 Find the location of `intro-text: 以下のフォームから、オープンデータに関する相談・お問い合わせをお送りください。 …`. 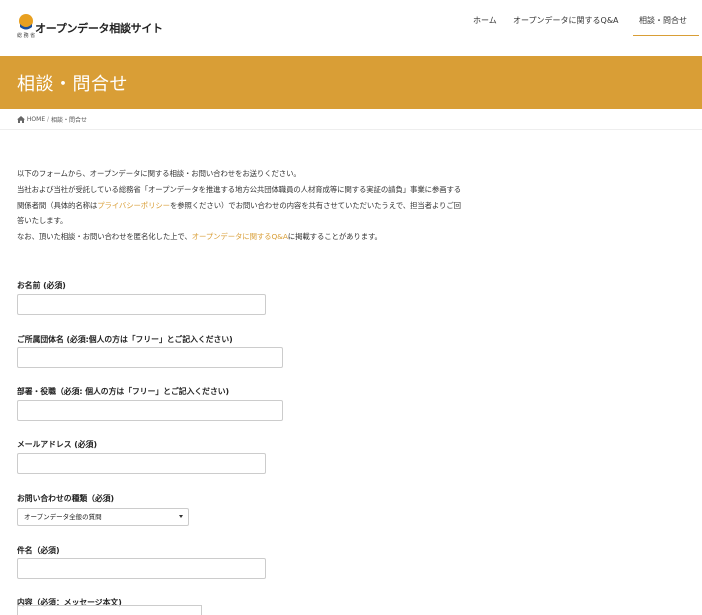

intro-text: 以下のフォームから、オープンデータに関する相談・お問い合わせをお送りください。 … is located at coordinates (242, 205).